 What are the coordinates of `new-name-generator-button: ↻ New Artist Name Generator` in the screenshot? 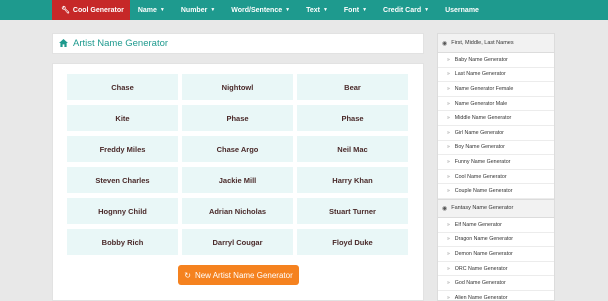 It's located at (238, 275).